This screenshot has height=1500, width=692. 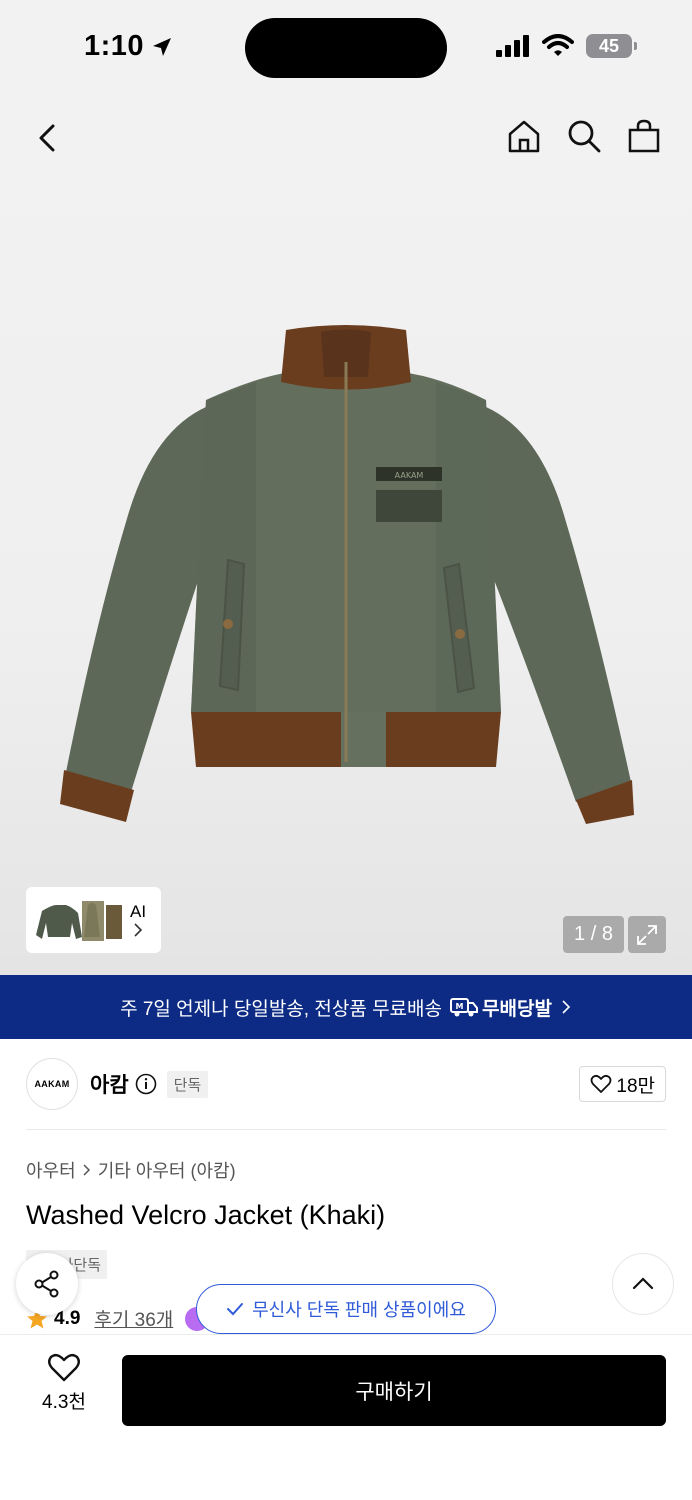 I want to click on ai-label: AI, so click(x=138, y=920).